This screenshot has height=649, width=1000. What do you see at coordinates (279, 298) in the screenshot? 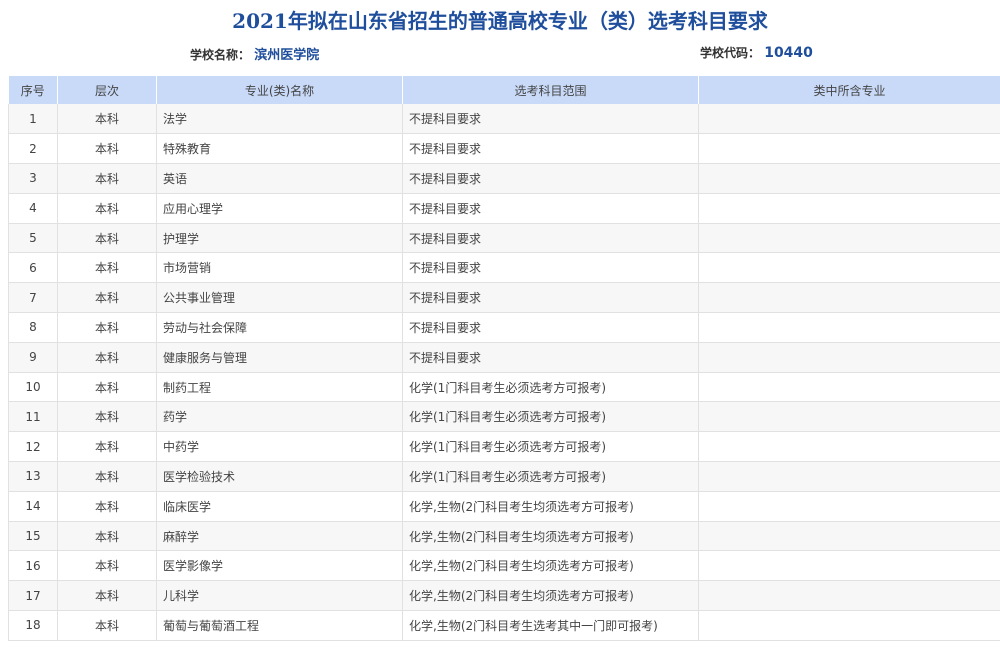
I see `cell-major: 公共事业管理` at bounding box center [279, 298].